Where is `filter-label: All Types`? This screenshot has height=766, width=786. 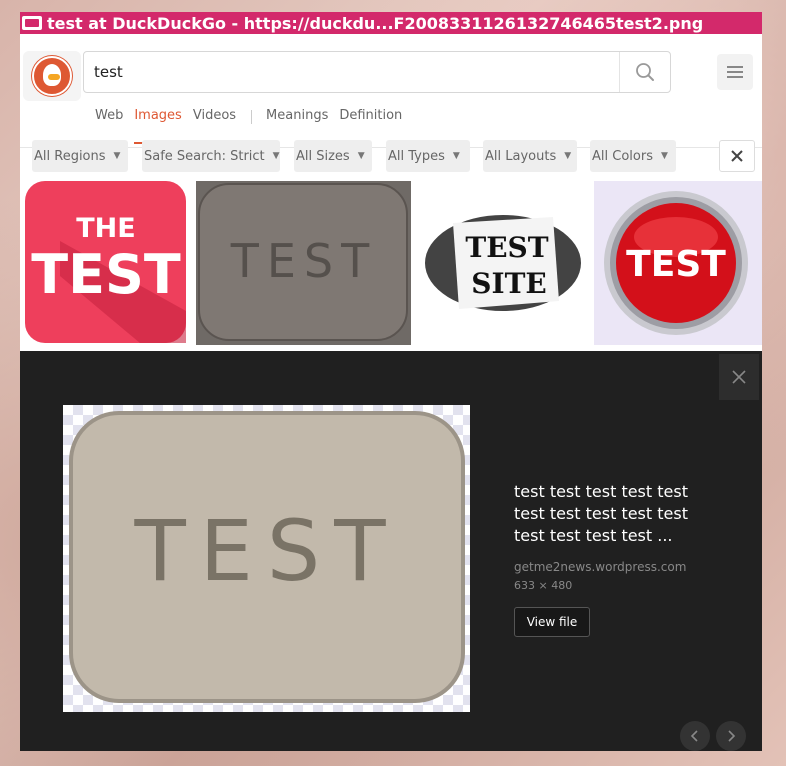
filter-label: All Types is located at coordinates (416, 156).